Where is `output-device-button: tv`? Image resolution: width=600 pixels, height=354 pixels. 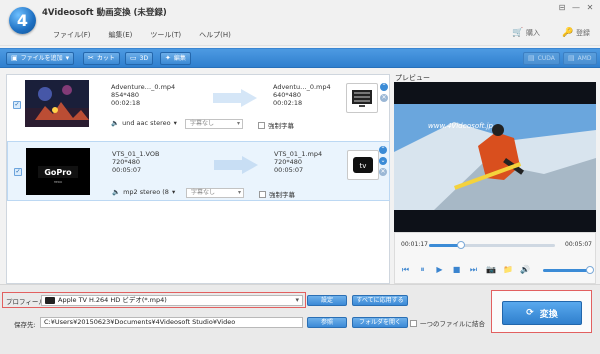 output-device-button: tv is located at coordinates (363, 165).